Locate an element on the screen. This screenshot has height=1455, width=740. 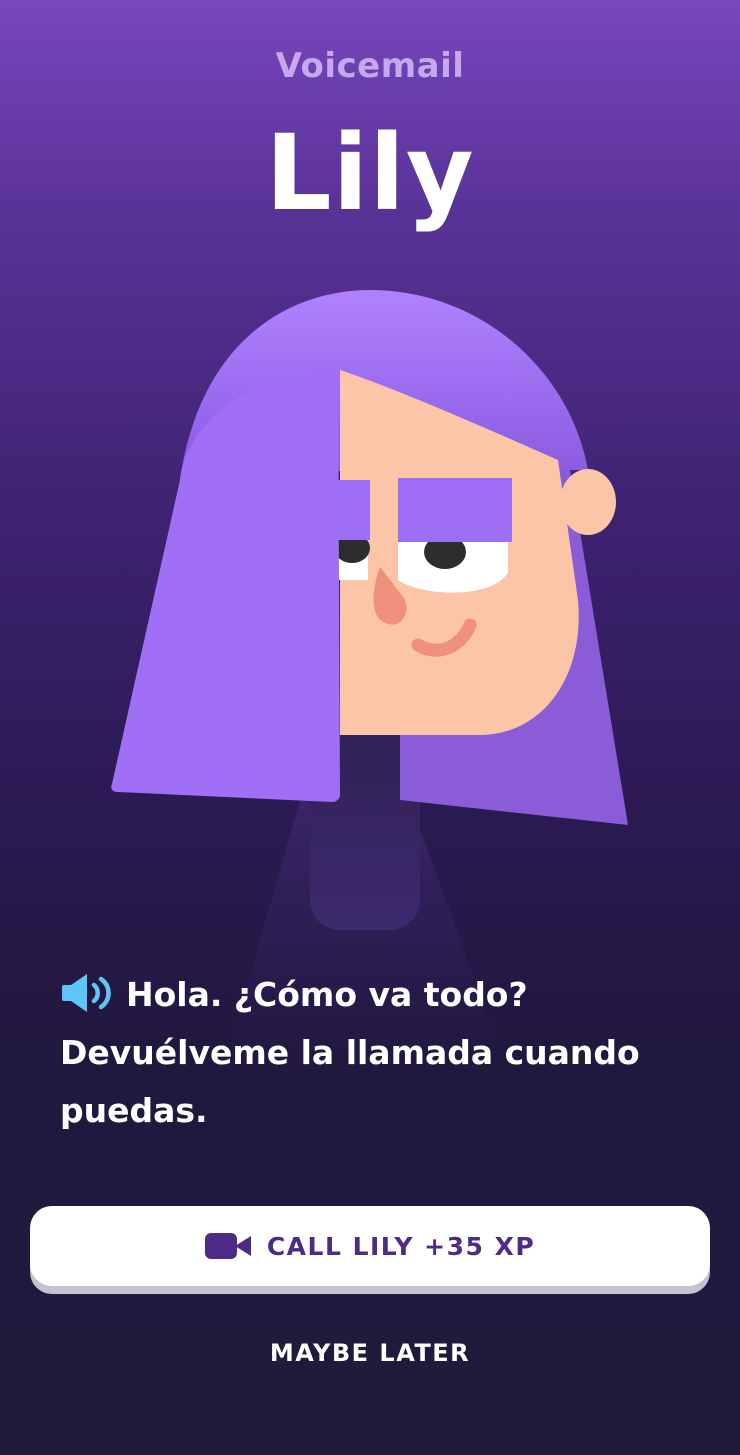
maybe-later-button: MAYBE LATER is located at coordinates (370, 1353).